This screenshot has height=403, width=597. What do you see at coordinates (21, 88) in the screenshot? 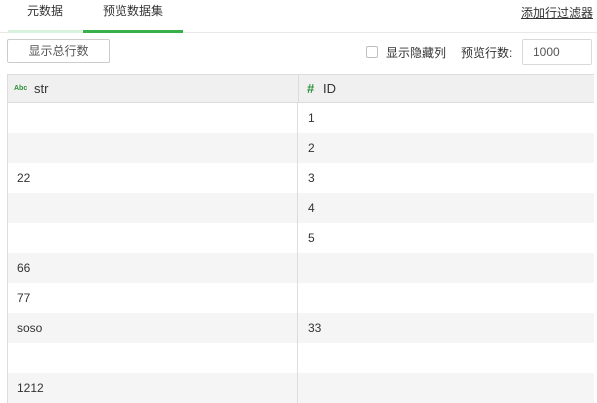
I see `string-type-icon: Abc` at bounding box center [21, 88].